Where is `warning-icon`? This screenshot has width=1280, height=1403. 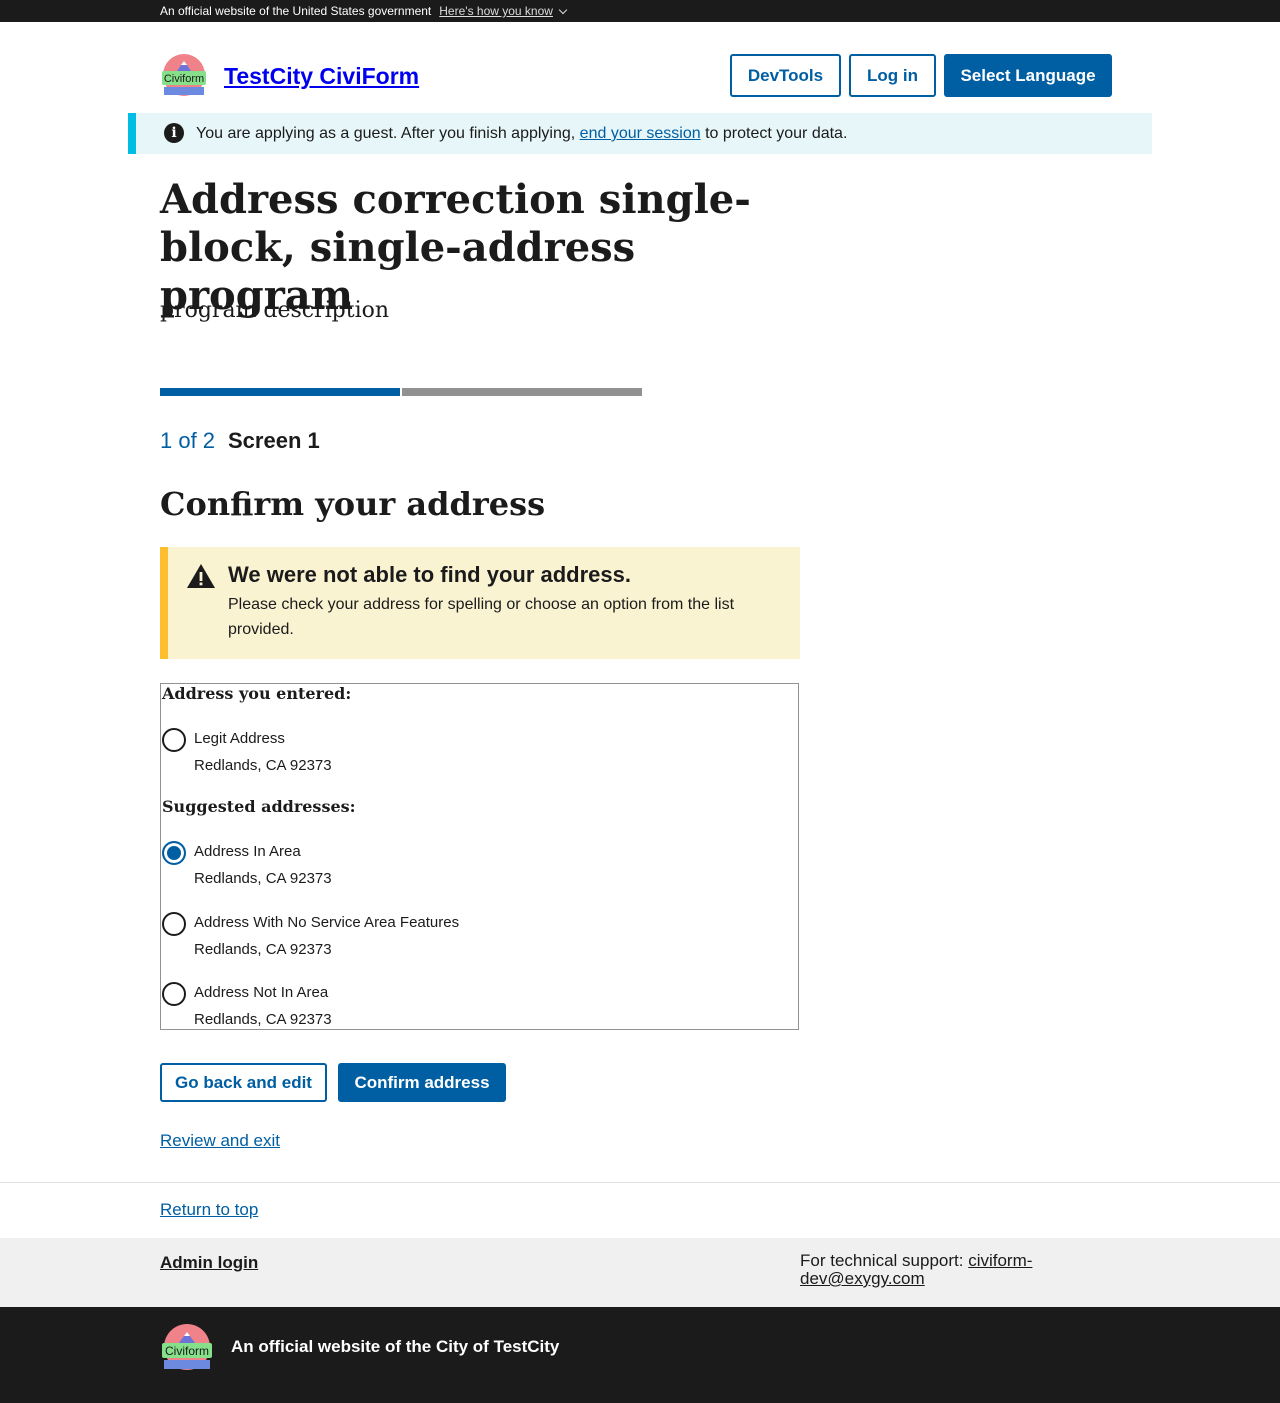 warning-icon is located at coordinates (201, 578).